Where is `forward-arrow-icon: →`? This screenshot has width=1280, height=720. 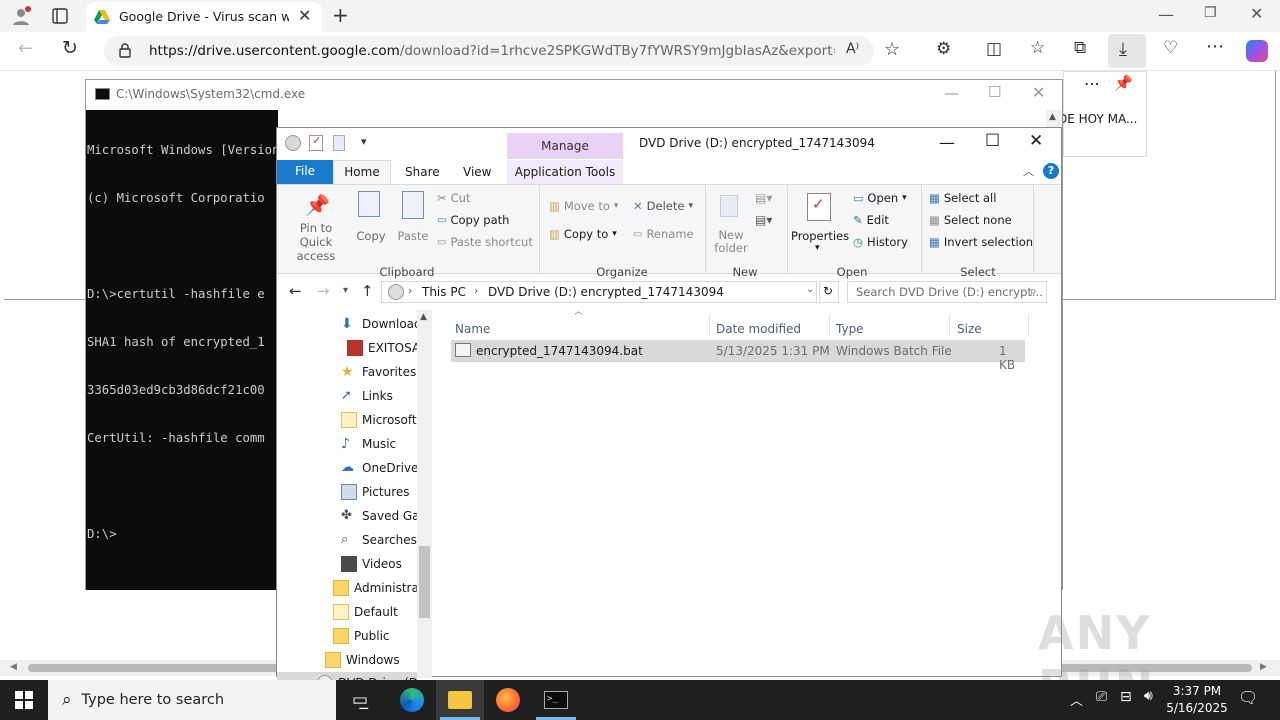 forward-arrow-icon: → is located at coordinates (323, 291).